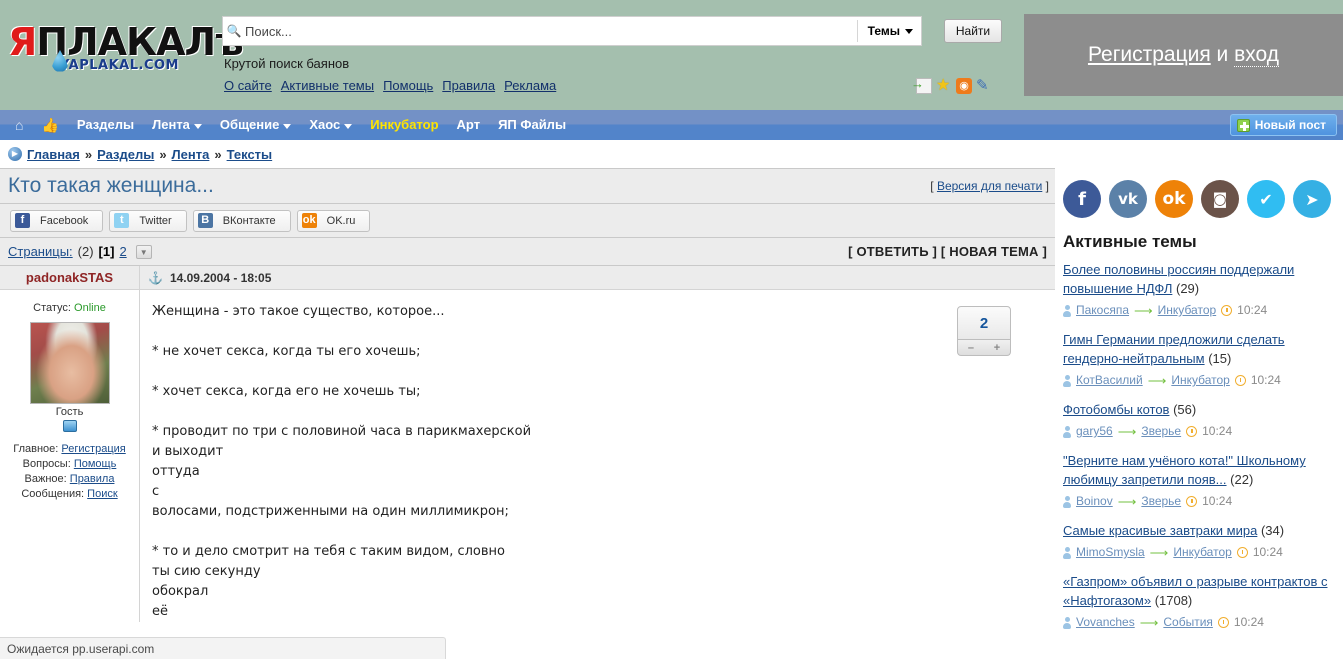 This screenshot has height=659, width=1343. Describe the element at coordinates (1102, 310) in the screenshot. I see `topic-author-link: Пакосяпа` at that location.